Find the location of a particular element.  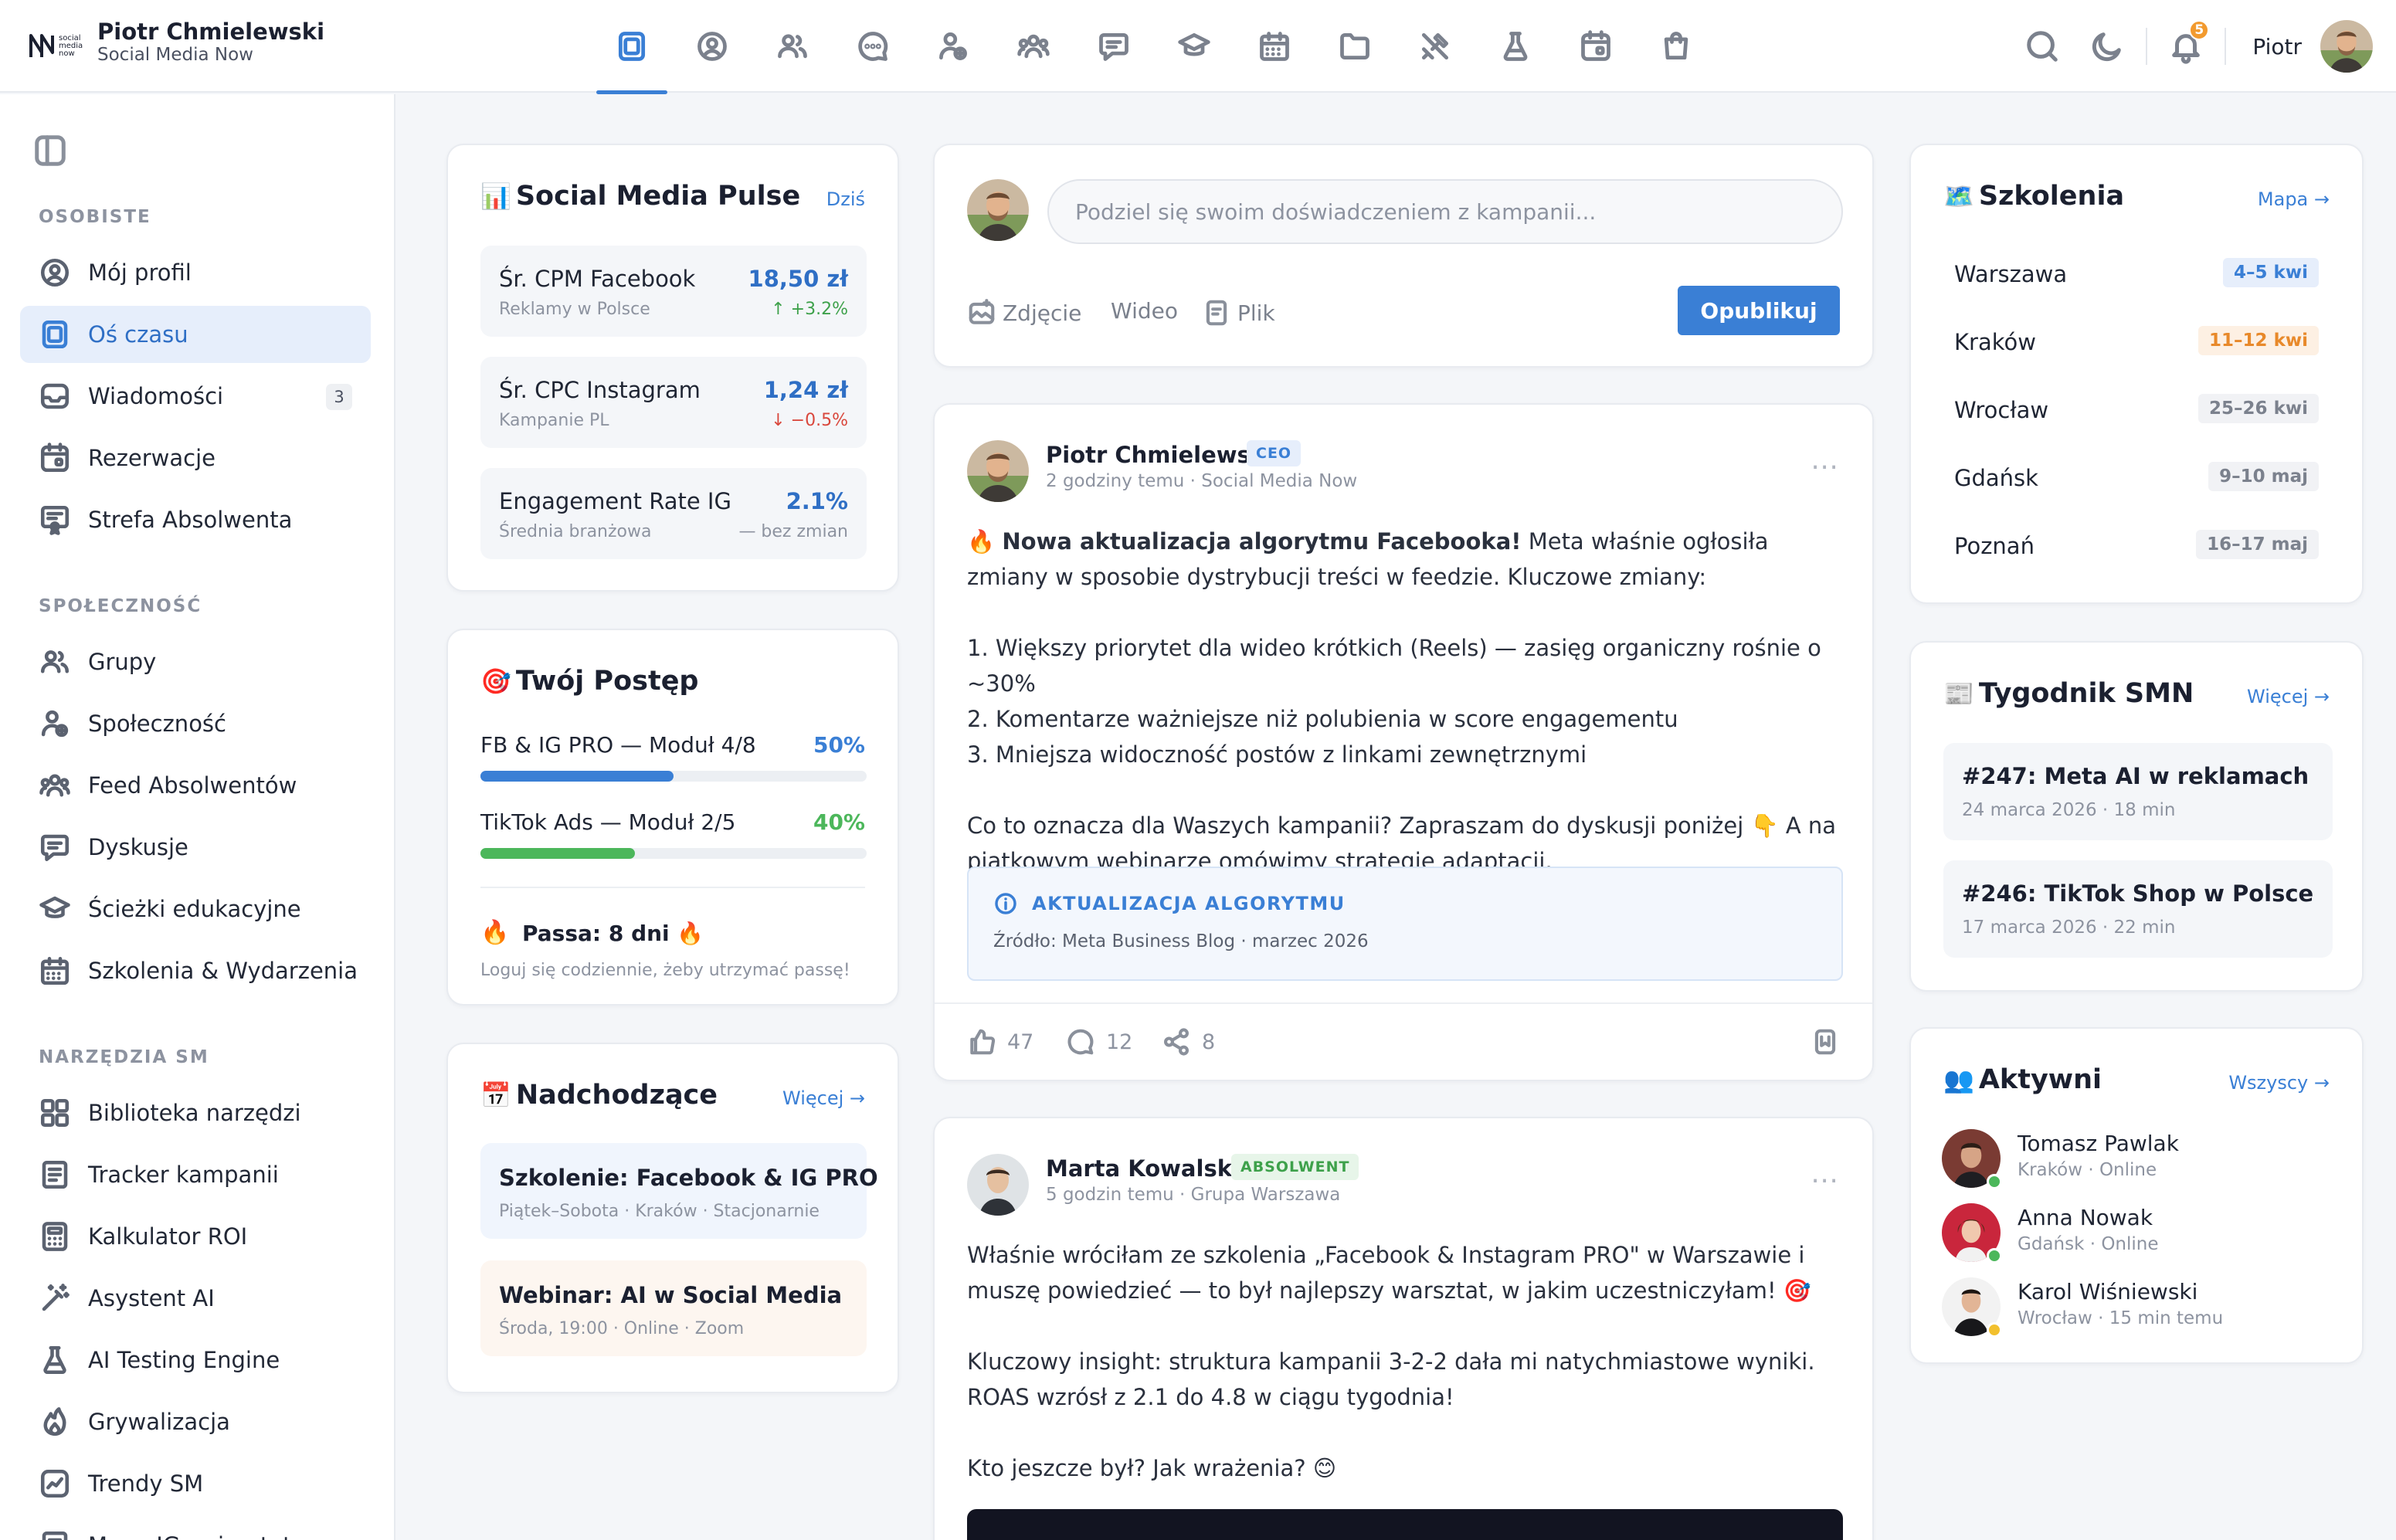

active-all-link: Wszyscy → is located at coordinates (2279, 1083).